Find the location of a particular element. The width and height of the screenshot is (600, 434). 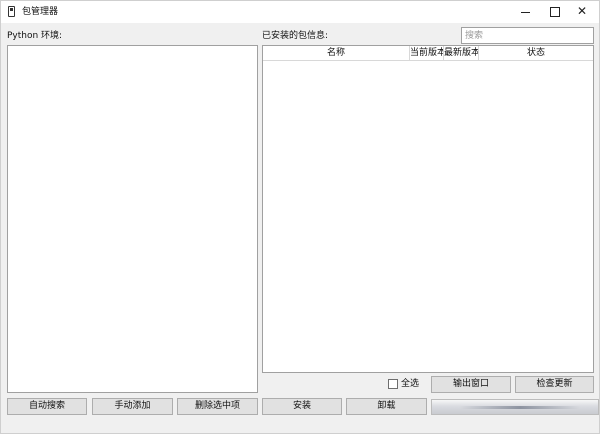

search-input is located at coordinates (527, 35).